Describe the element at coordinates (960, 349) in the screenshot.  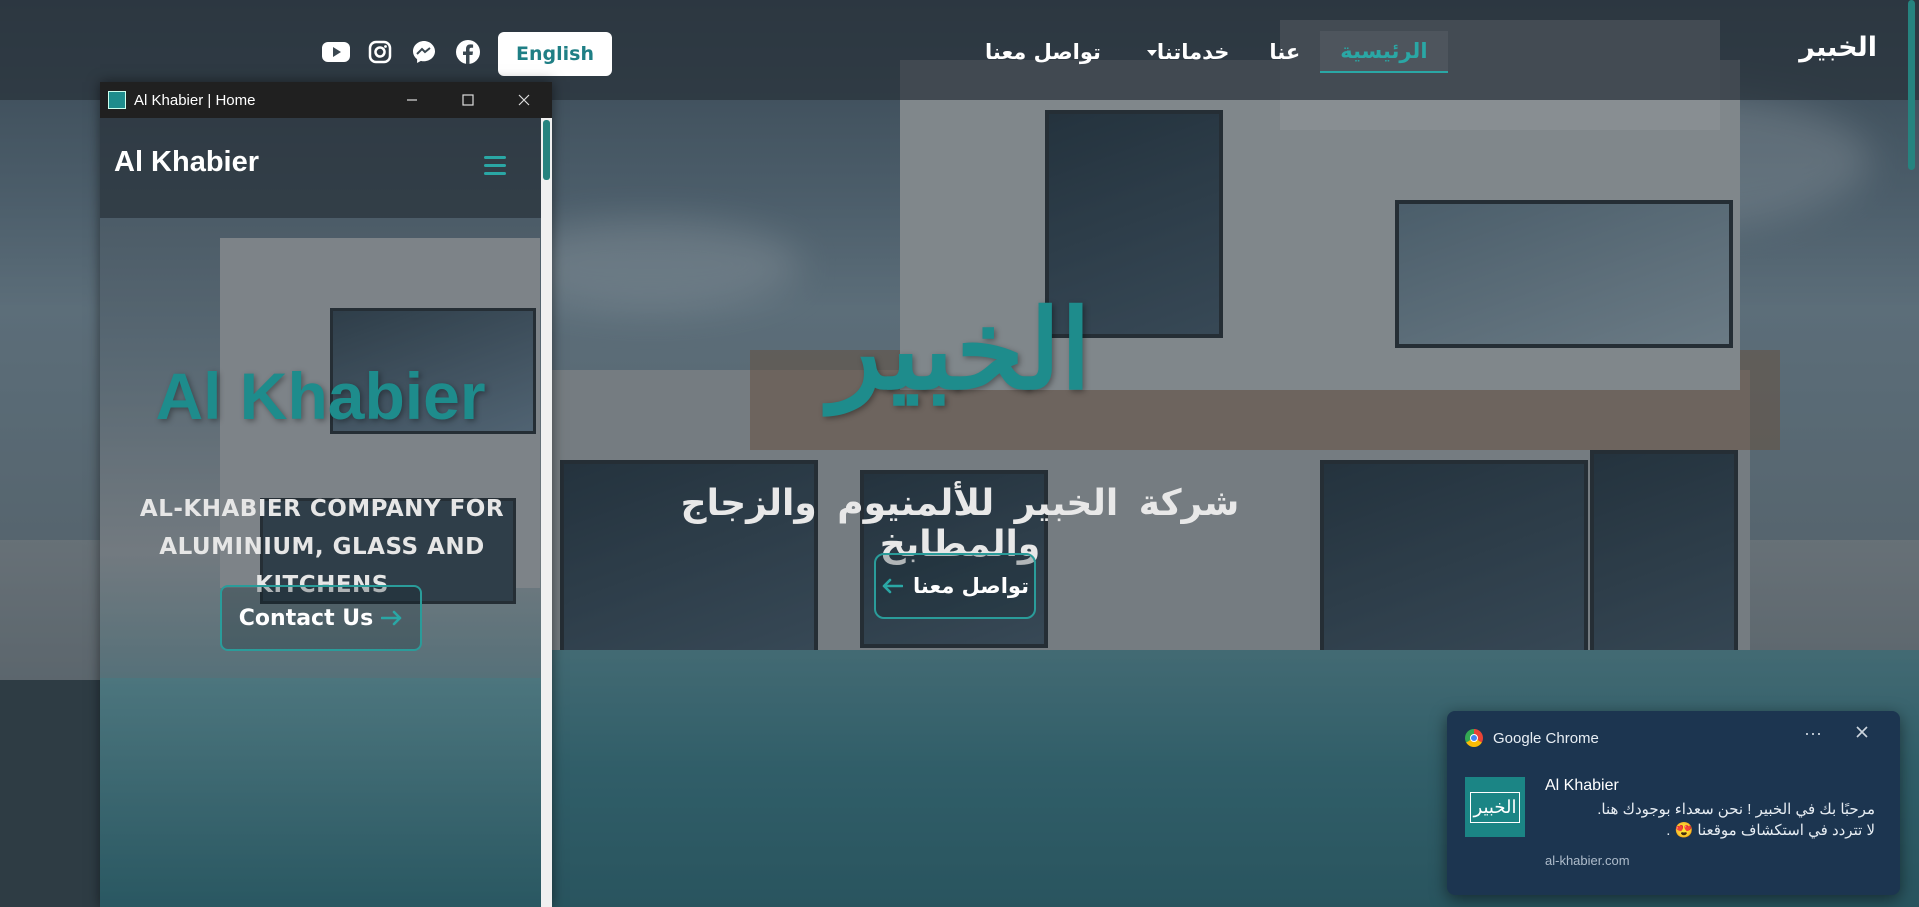
I see `hero-title: الخبير` at that location.